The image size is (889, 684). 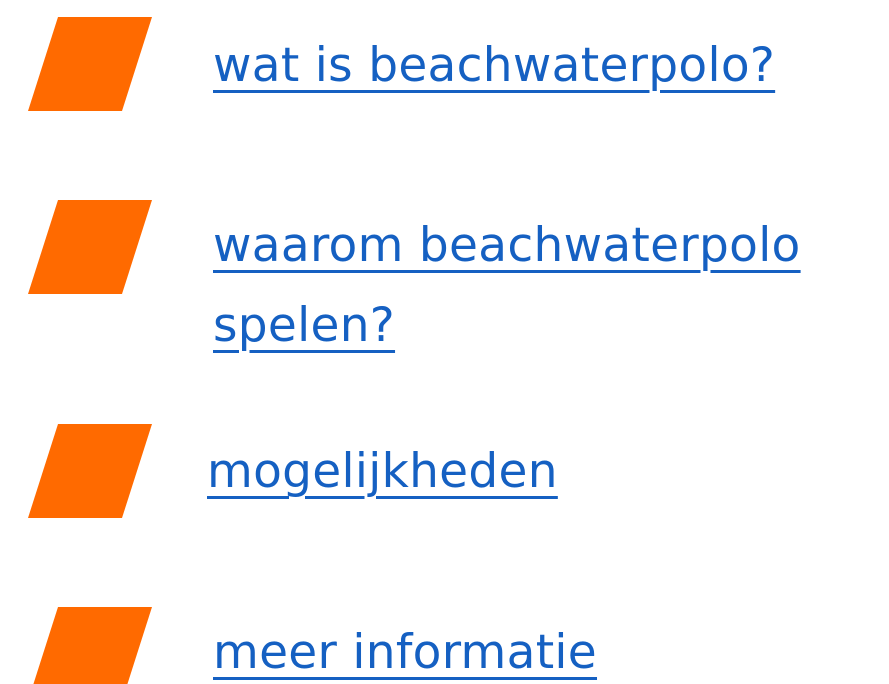 I want to click on link-mogelijkheden: mogelijkheden, so click(x=382, y=471).